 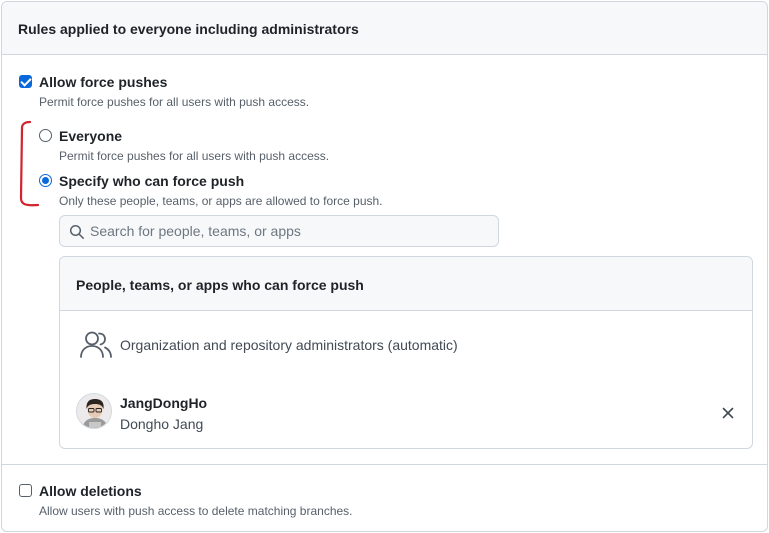 I want to click on radio-specify, so click(x=45, y=180).